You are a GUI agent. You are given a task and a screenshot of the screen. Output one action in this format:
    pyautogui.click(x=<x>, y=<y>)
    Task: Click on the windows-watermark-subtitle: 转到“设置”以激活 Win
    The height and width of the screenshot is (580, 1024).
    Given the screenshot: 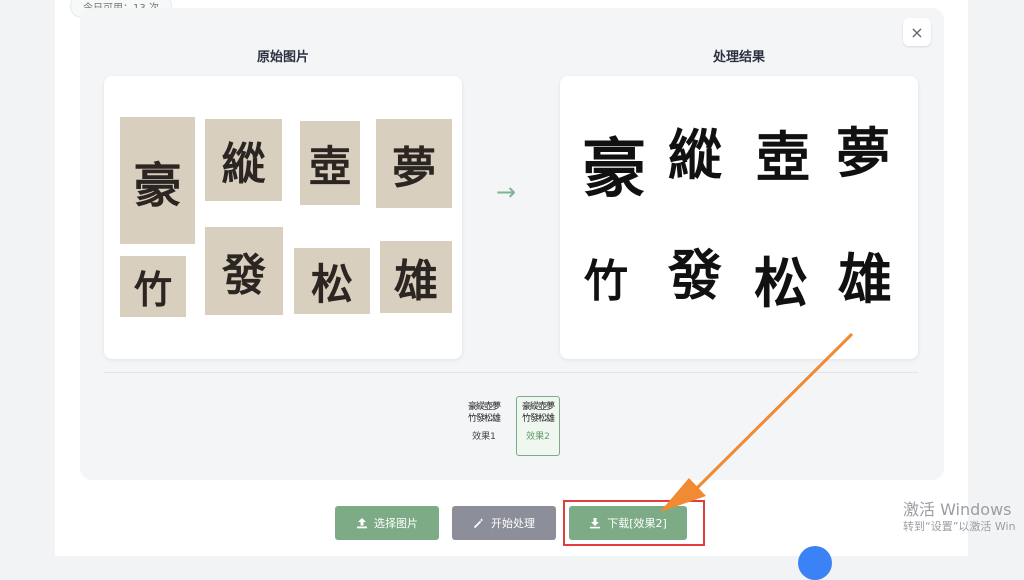 What is the action you would take?
    pyautogui.click(x=959, y=526)
    